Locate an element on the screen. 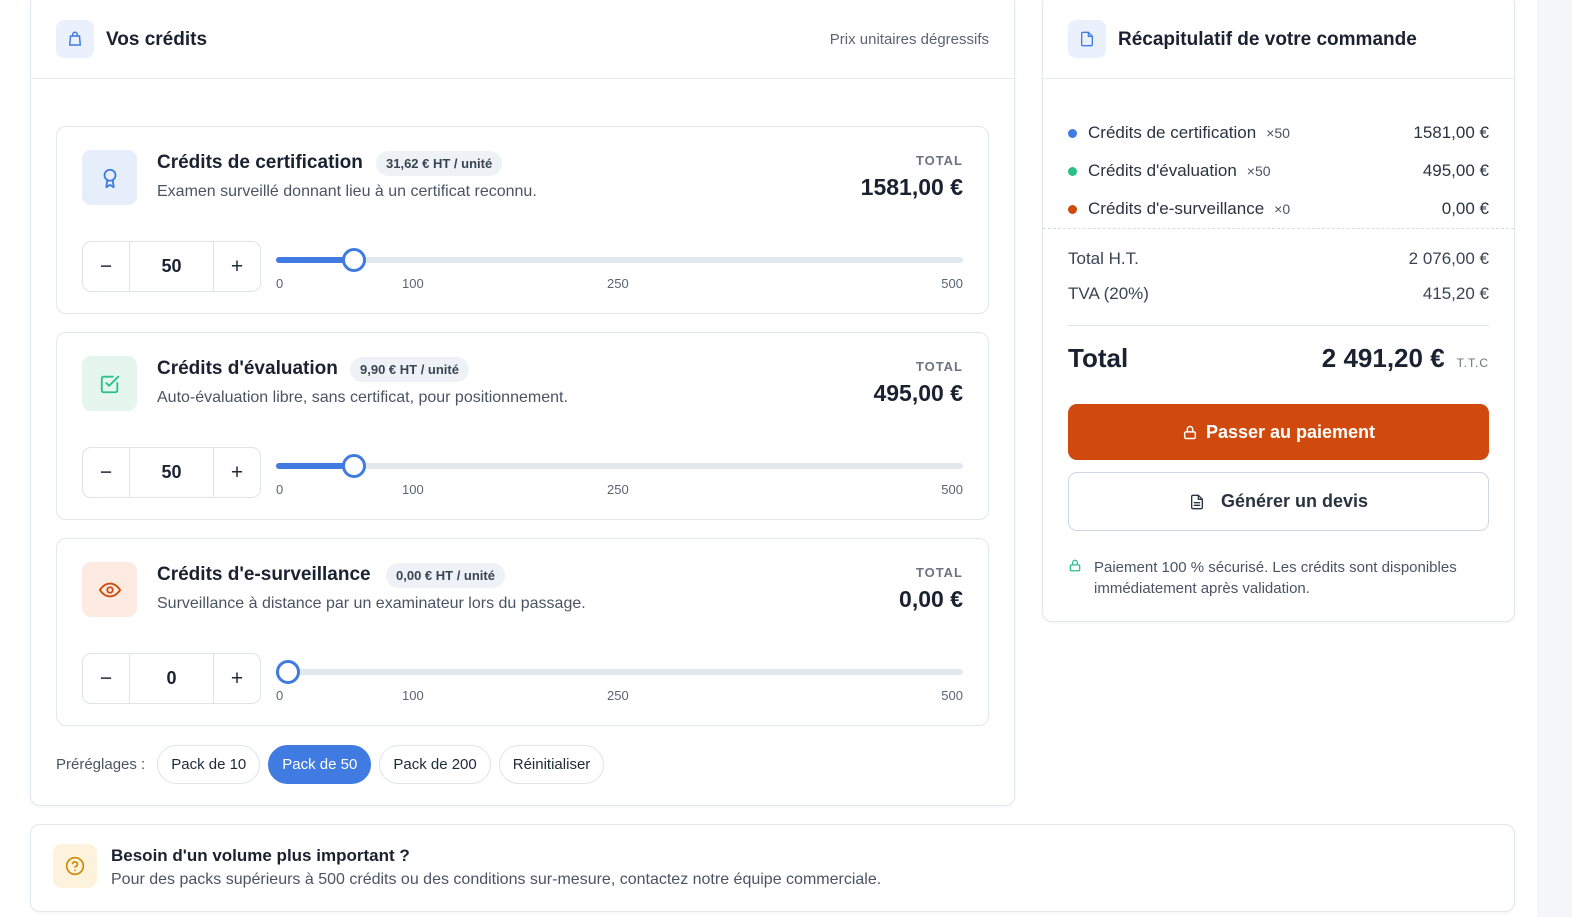 This screenshot has width=1572, height=917. summary-line-label: Crédits d'évaluation is located at coordinates (1162, 170).